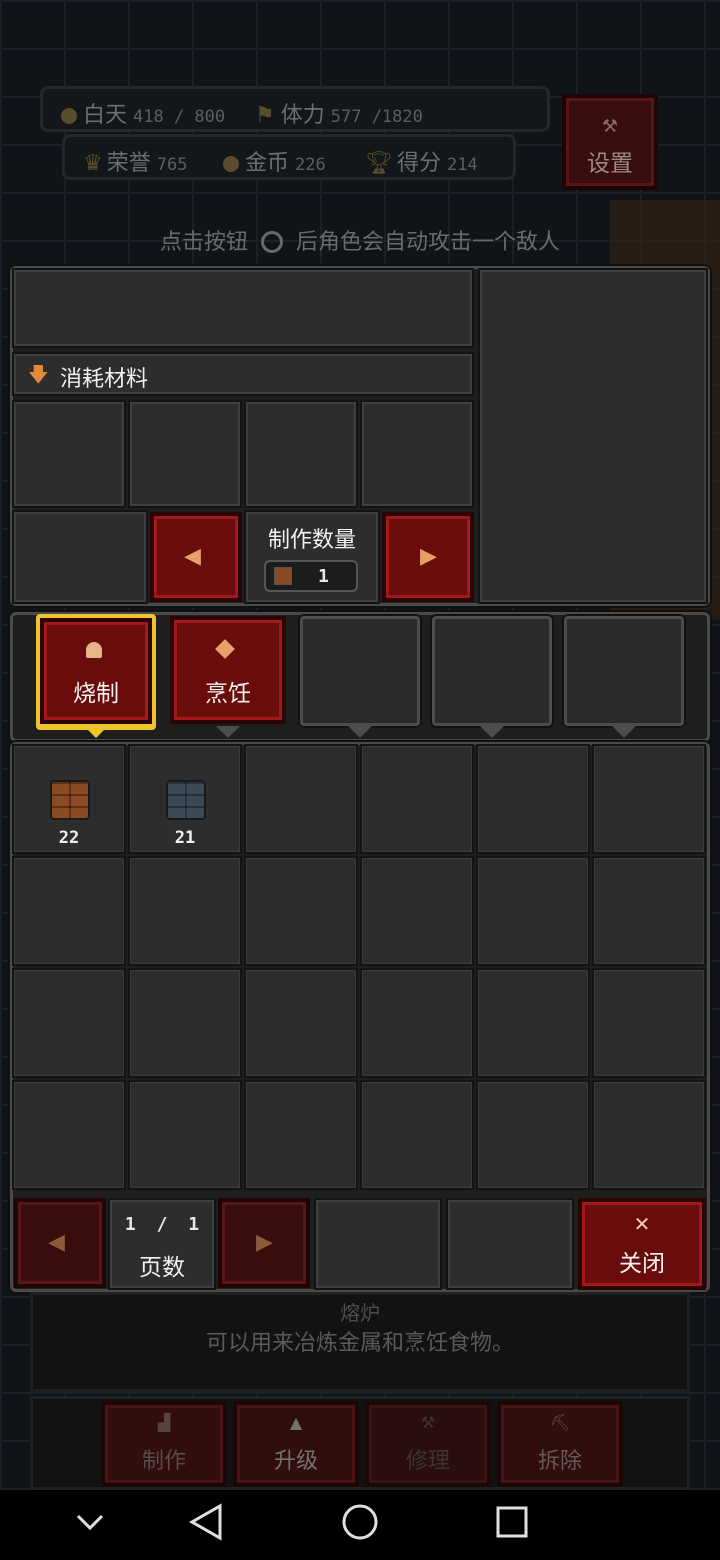  What do you see at coordinates (427, 1461) in the screenshot?
I see `repair-action-label: 修理` at bounding box center [427, 1461].